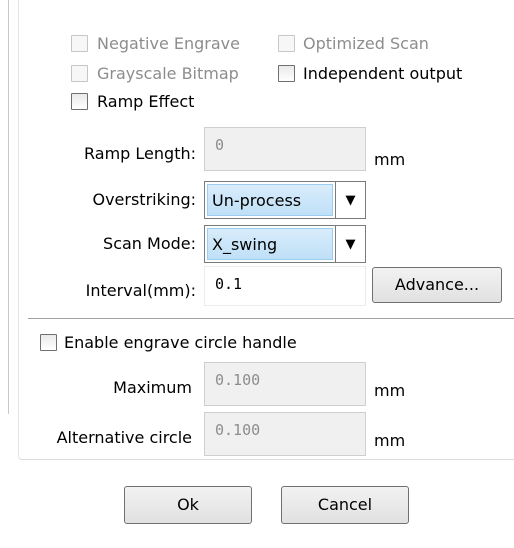 Image resolution: width=514 pixels, height=548 pixels. I want to click on grayscale-bitmap-checkbox, so click(79, 73).